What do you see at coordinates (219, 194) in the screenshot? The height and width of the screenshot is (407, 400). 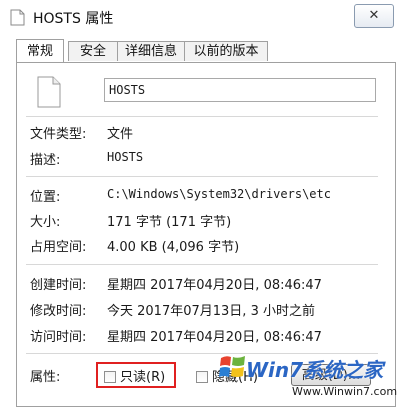 I see `location-value: C:\Windows\System32\drivers\etc` at bounding box center [219, 194].